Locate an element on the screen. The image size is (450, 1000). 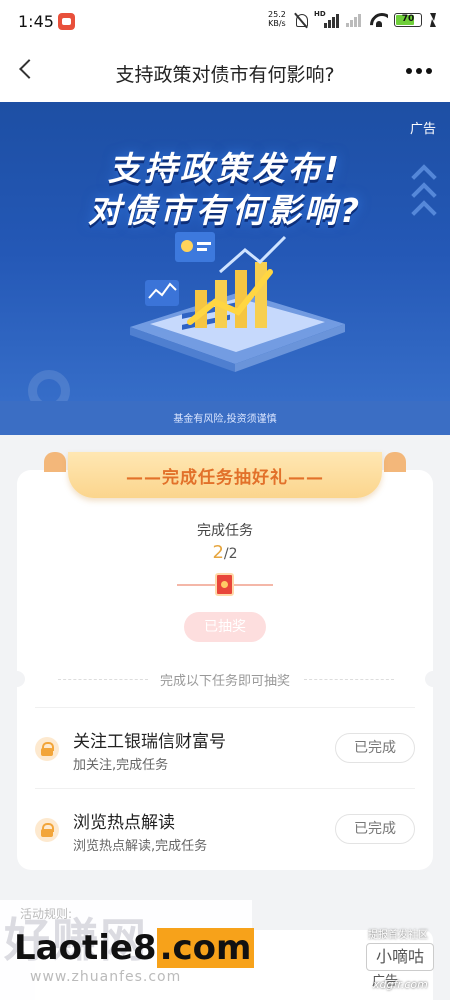
hd-label: HD is located at coordinates (320, 14).